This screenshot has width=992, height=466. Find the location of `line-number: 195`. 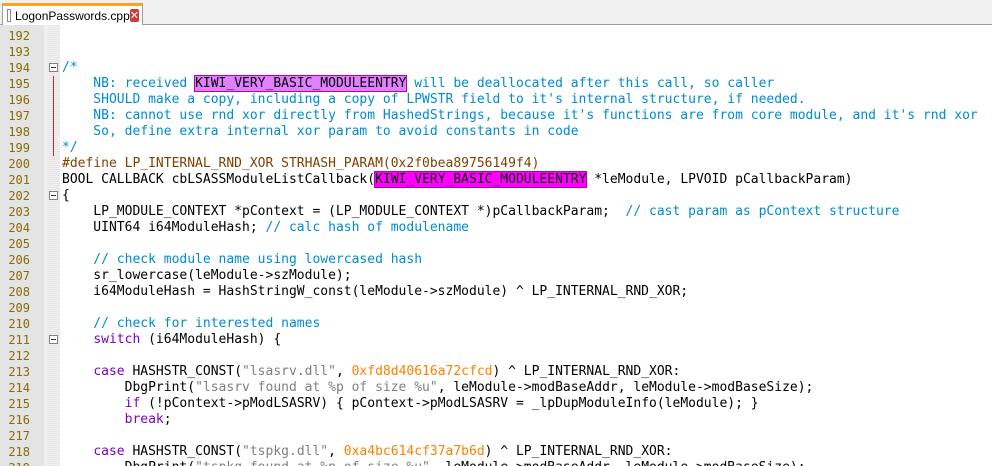

line-number: 195 is located at coordinates (19, 84).